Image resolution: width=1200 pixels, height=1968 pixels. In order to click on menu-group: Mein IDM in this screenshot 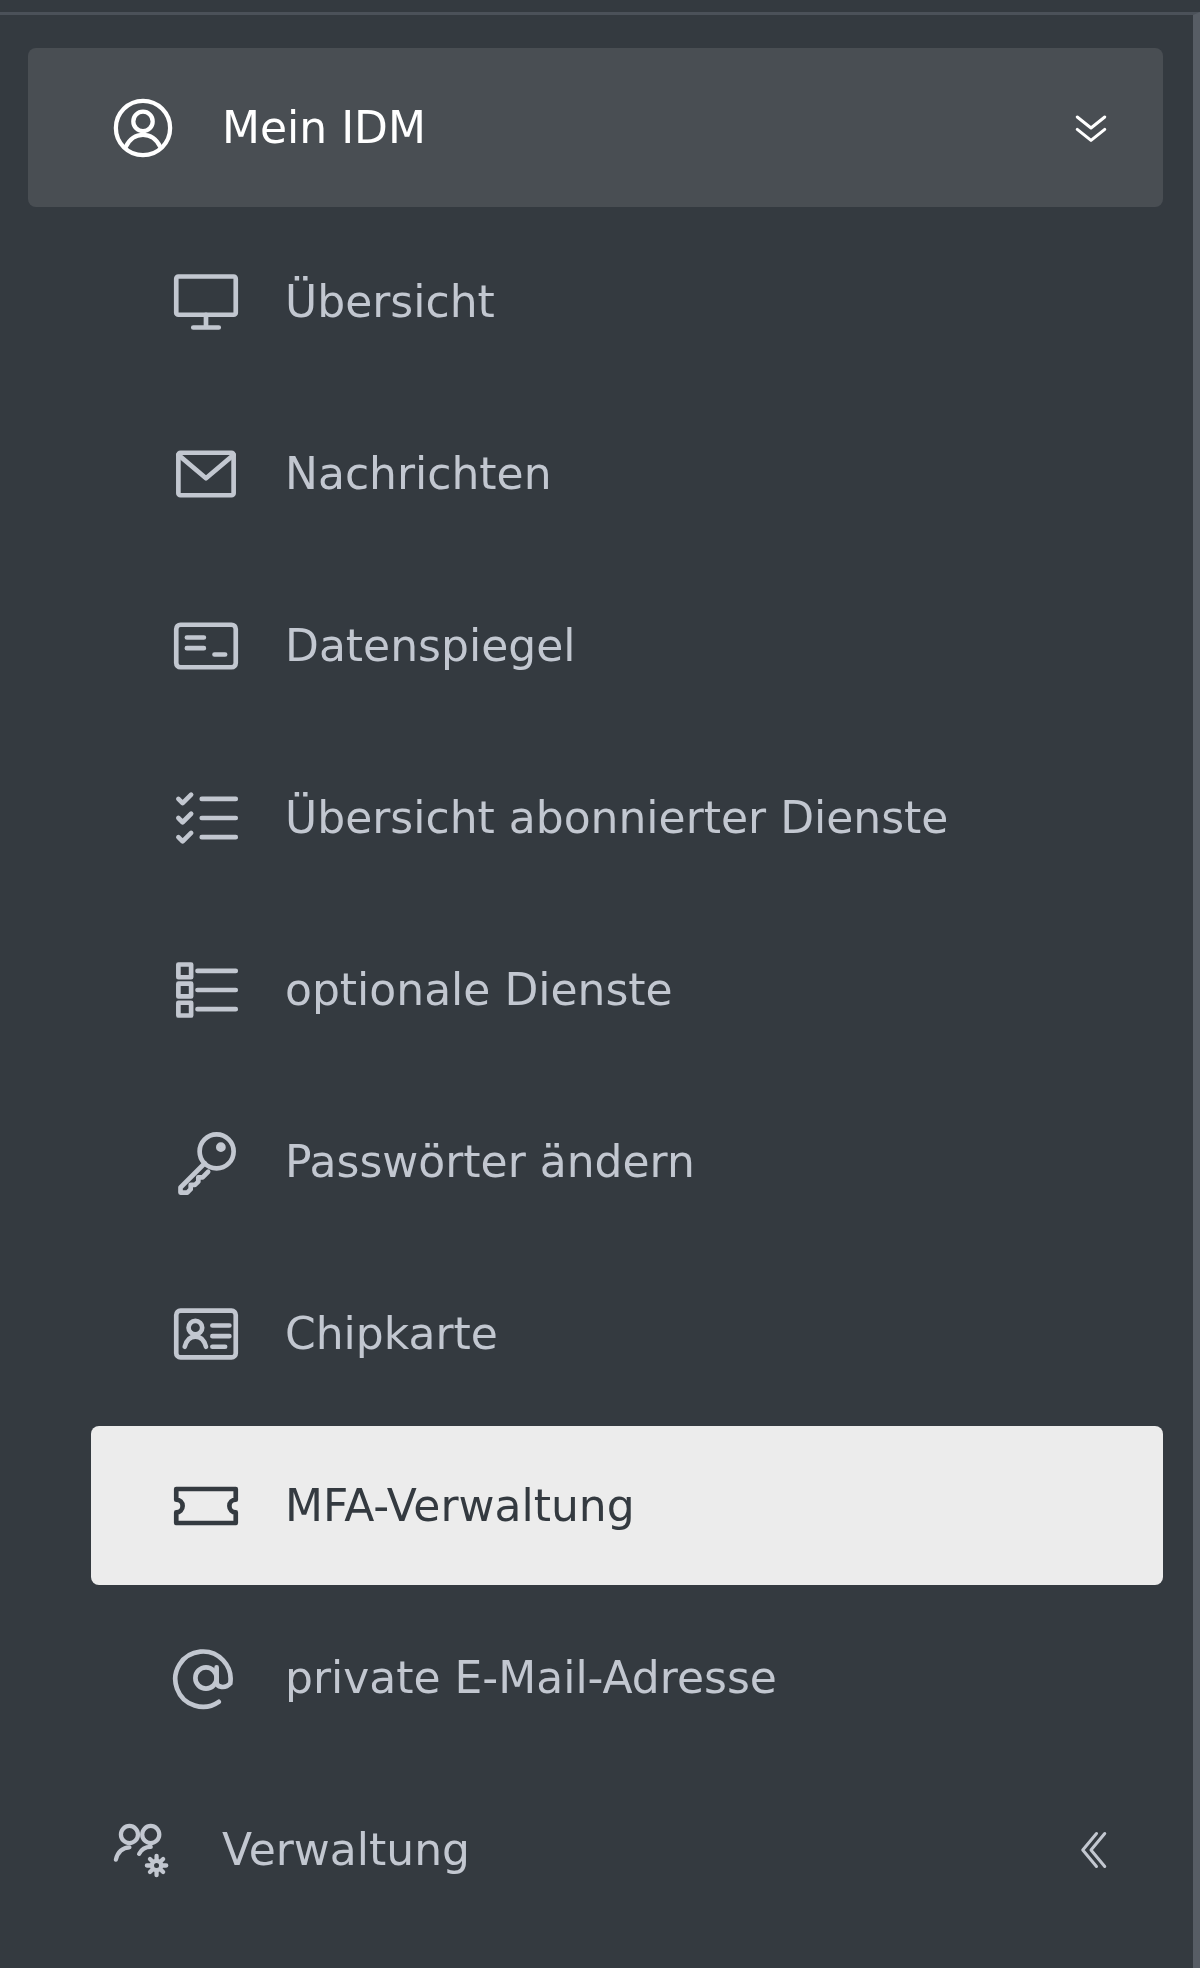, I will do `click(595, 127)`.